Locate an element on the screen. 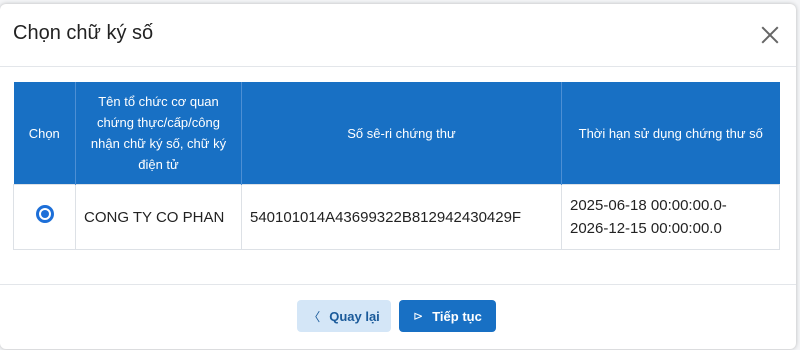  select-cell is located at coordinates (44, 217).